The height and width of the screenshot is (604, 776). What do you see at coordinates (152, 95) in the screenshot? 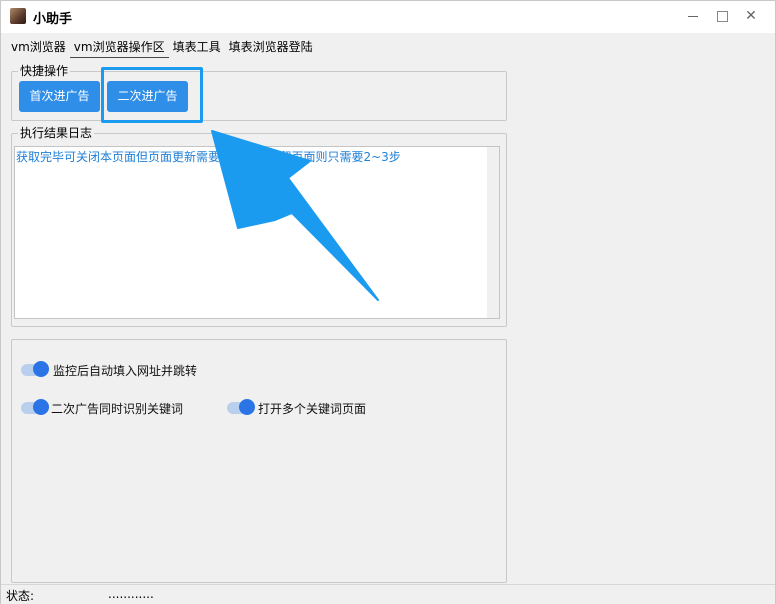
I see `highlight-box` at bounding box center [152, 95].